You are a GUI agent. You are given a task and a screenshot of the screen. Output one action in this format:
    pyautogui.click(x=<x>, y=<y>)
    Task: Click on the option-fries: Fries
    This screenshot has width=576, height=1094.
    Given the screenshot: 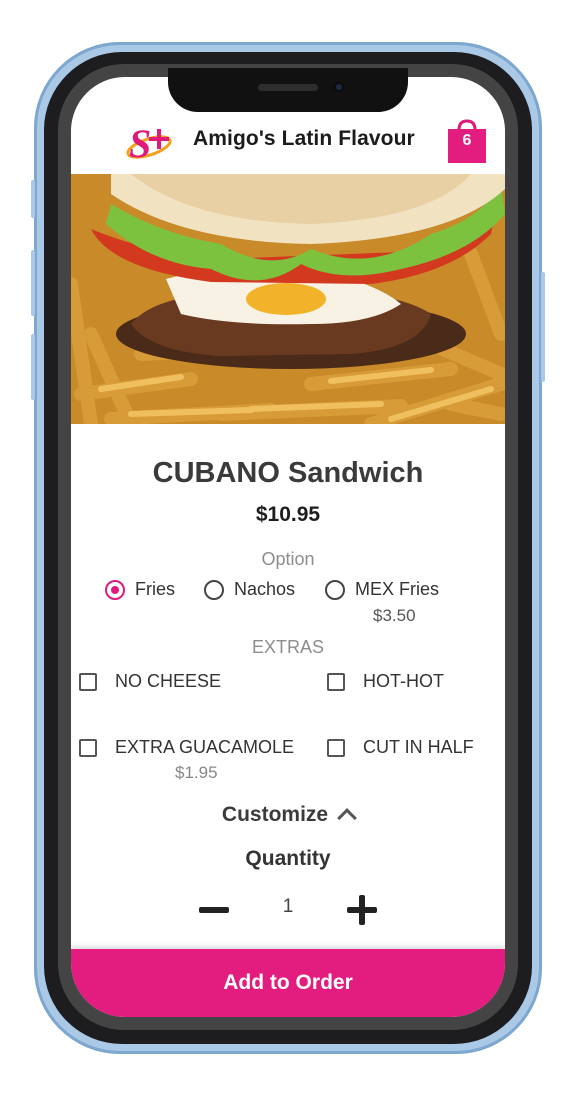 What is the action you would take?
    pyautogui.click(x=140, y=589)
    